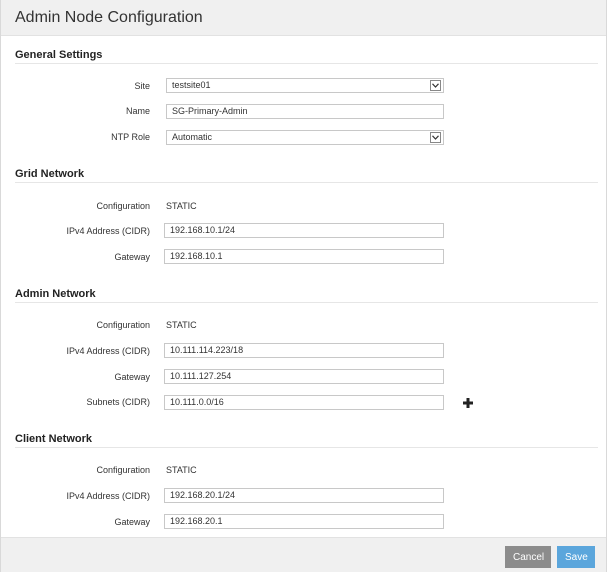  I want to click on grid-config-value: STATIC, so click(181, 206).